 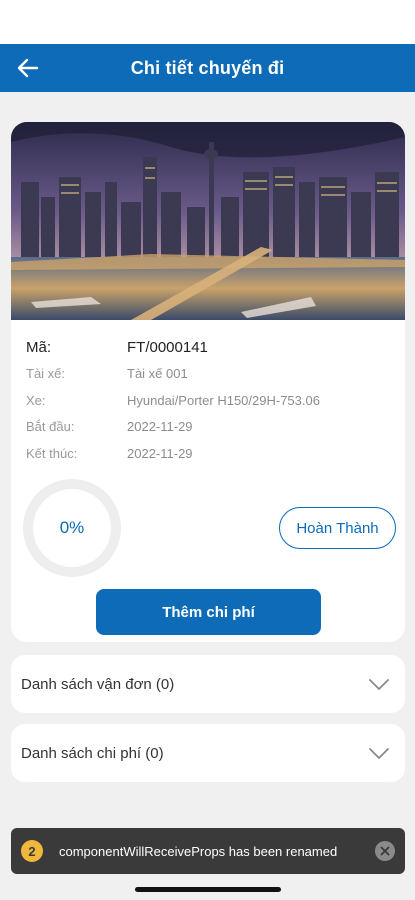 I want to click on progress-ring: 0%, so click(x=72, y=528).